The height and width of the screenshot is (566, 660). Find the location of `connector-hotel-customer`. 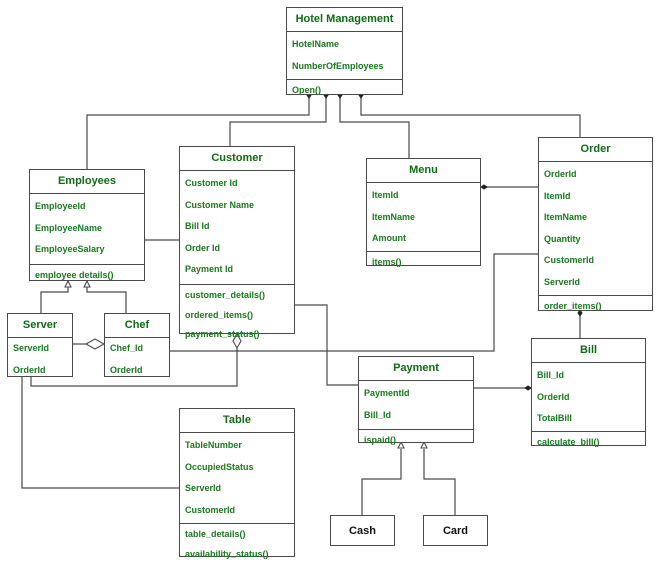

connector-hotel-customer is located at coordinates (278, 120).